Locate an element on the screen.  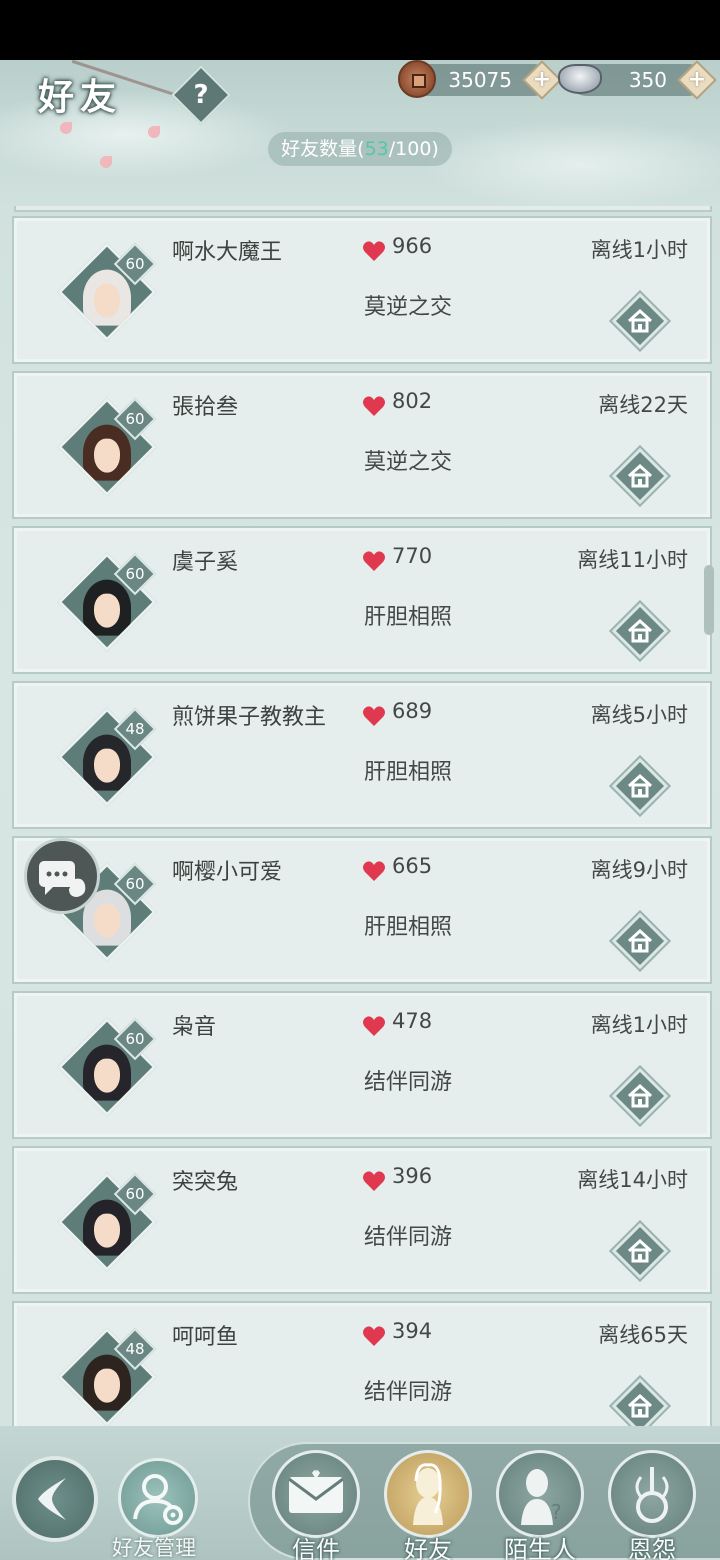
friend-count: 好友数量(53/100) is located at coordinates (360, 149).